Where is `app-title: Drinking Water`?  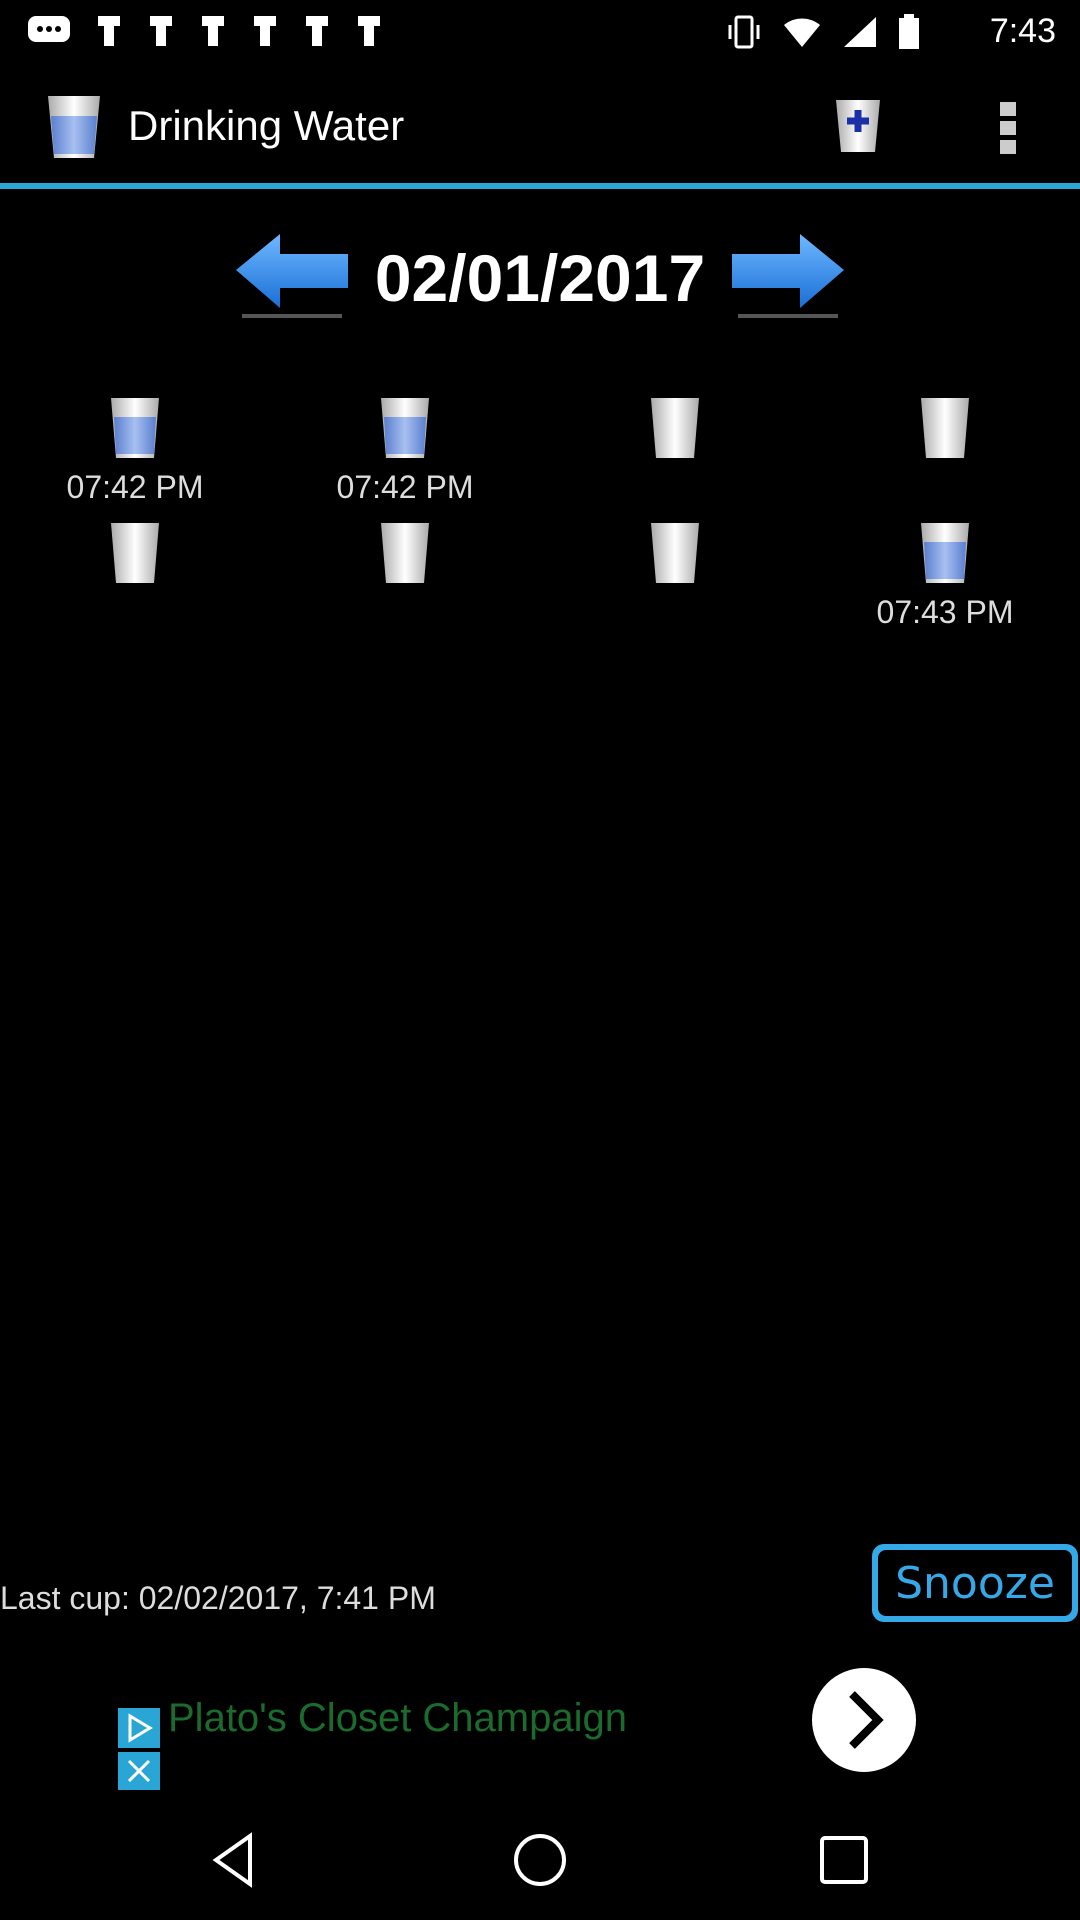
app-title: Drinking Water is located at coordinates (266, 125).